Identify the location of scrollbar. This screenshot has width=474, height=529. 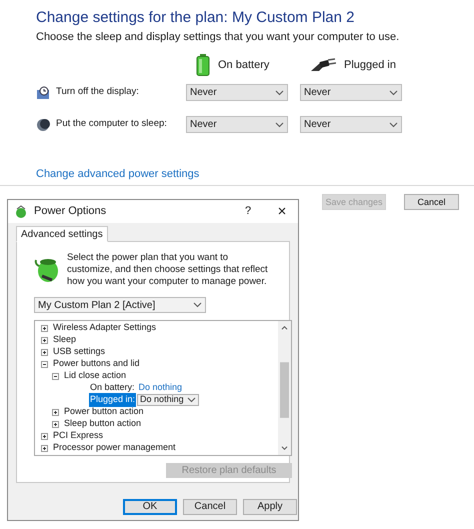
(284, 388).